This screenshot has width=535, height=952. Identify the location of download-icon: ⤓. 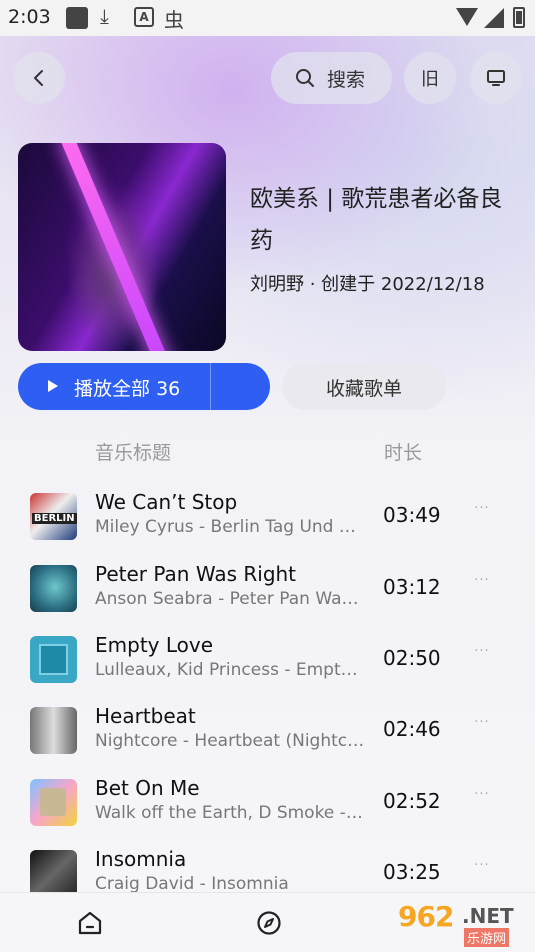
(104, 16).